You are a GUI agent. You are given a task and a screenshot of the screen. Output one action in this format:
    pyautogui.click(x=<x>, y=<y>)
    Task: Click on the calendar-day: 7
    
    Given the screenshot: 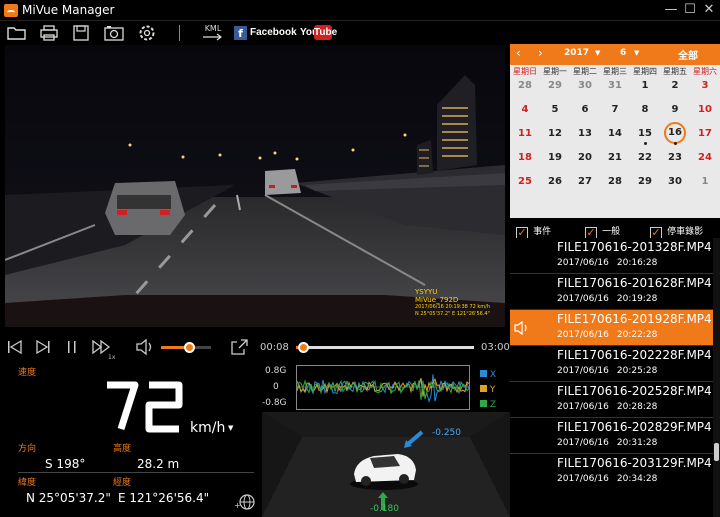 What is the action you would take?
    pyautogui.click(x=615, y=109)
    